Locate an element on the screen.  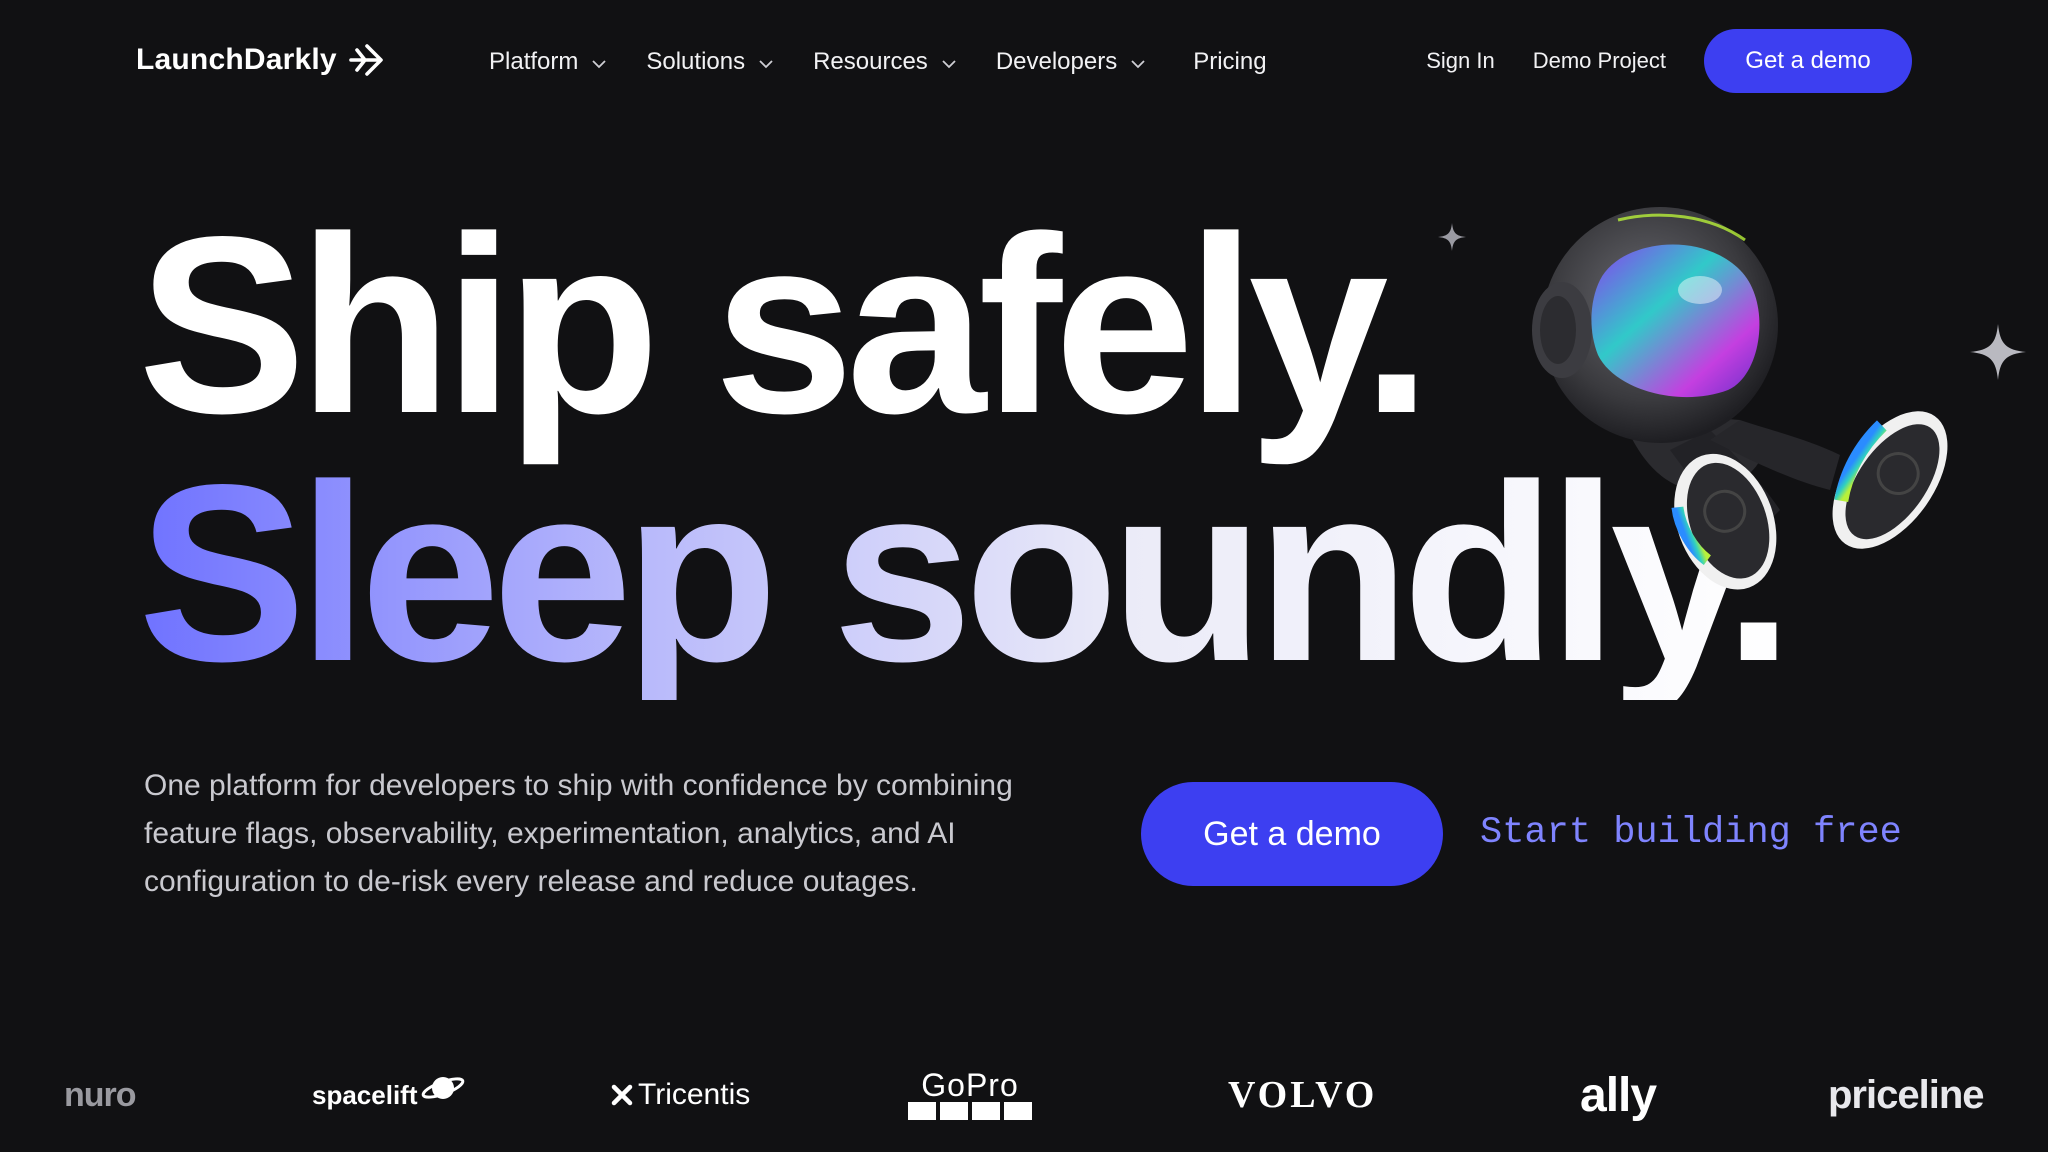
astronaut-mascot-illustration is located at coordinates (1740, 398).